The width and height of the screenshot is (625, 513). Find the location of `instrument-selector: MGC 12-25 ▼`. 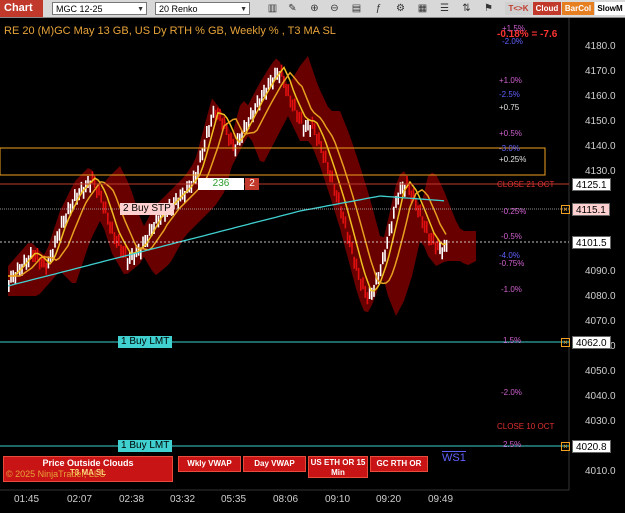

instrument-selector: MGC 12-25 ▼ is located at coordinates (99, 8).